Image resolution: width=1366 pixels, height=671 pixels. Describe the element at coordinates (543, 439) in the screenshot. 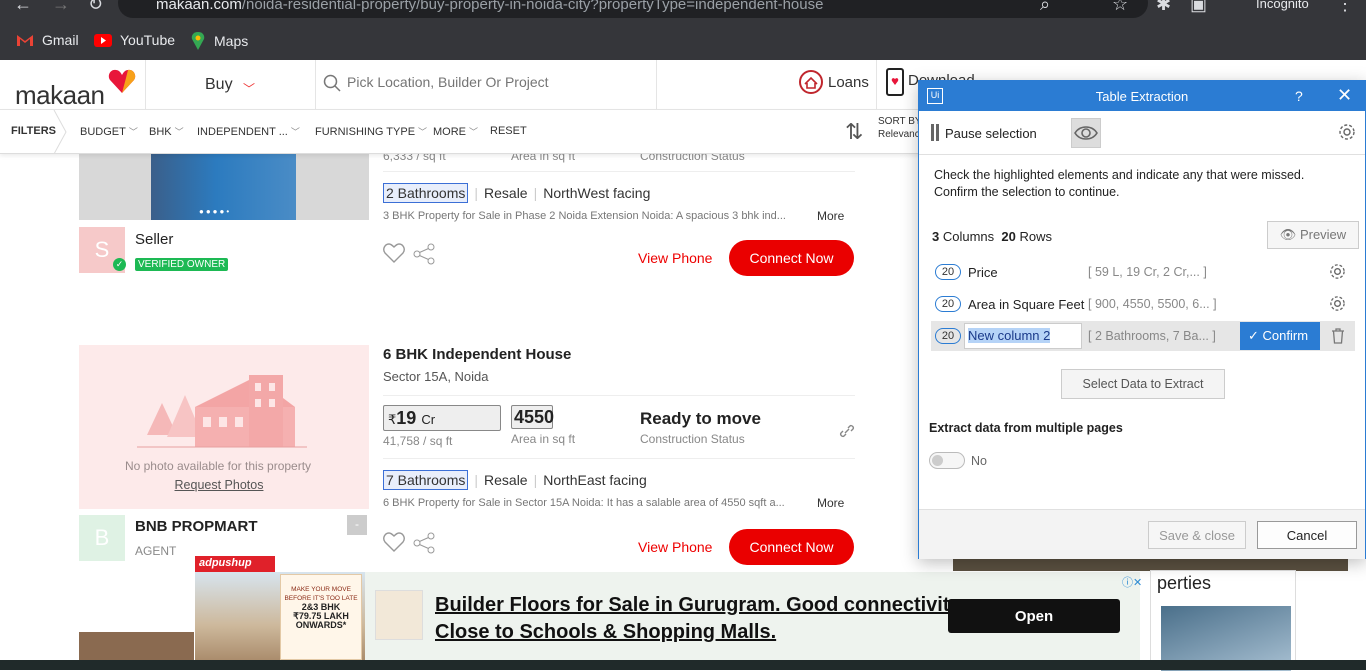

I see `area-caption: Area in sq ft` at that location.